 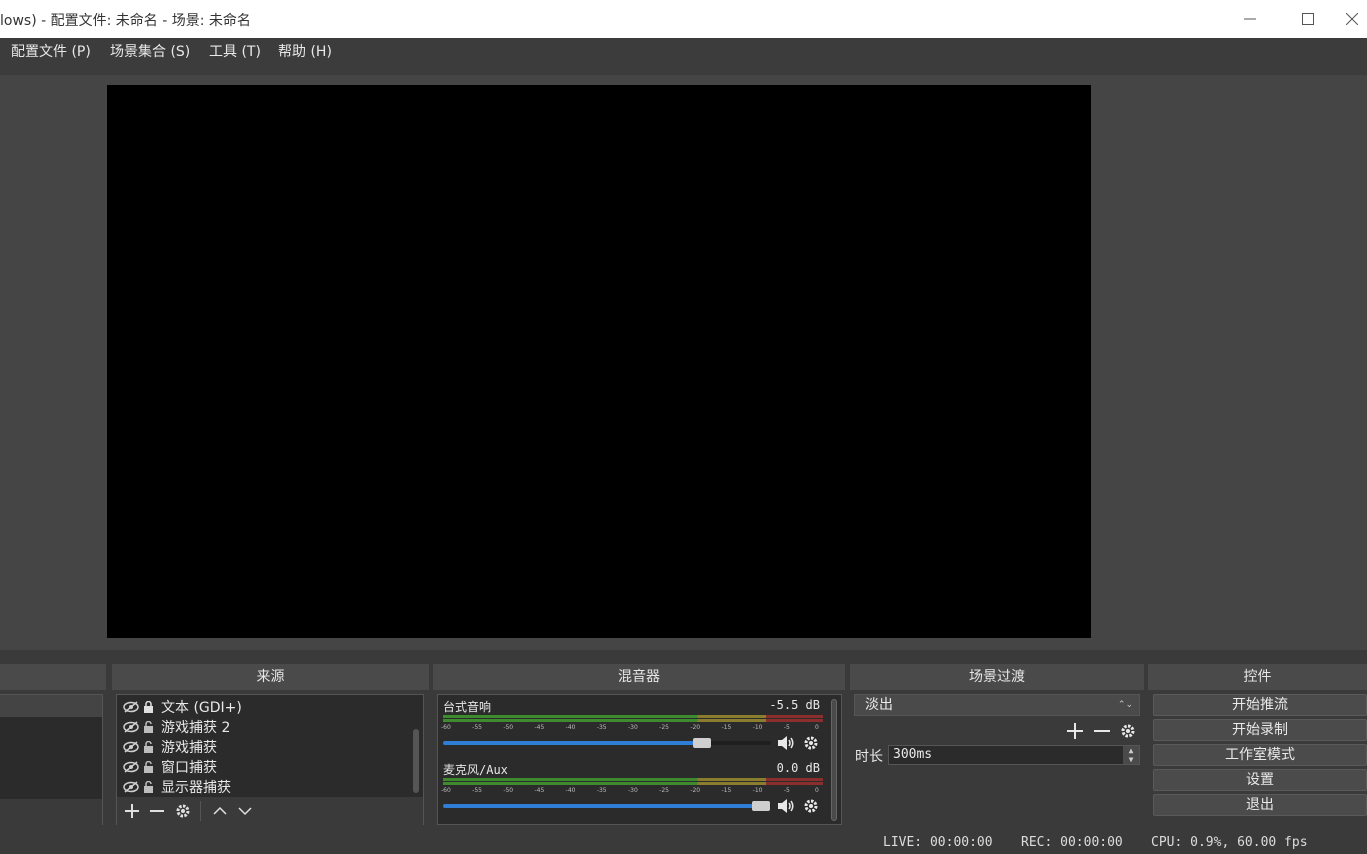 I want to click on sources-scrollbar, so click(x=416, y=761).